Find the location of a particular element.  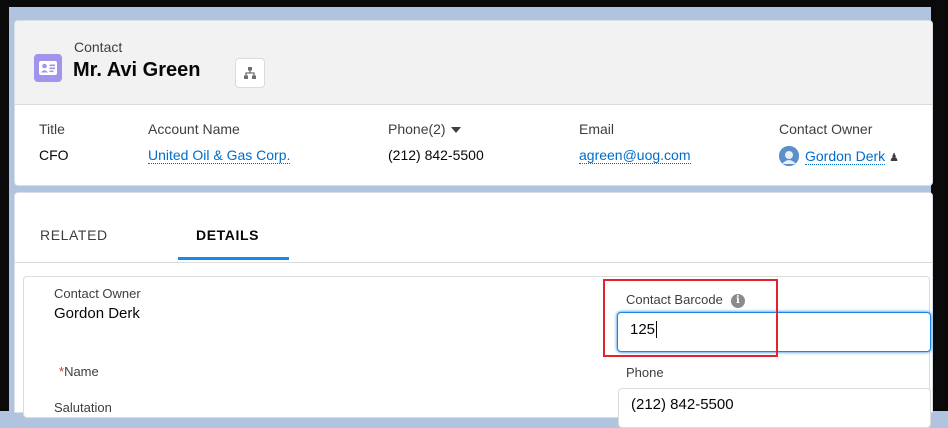

record-type-label: Contact is located at coordinates (98, 47).